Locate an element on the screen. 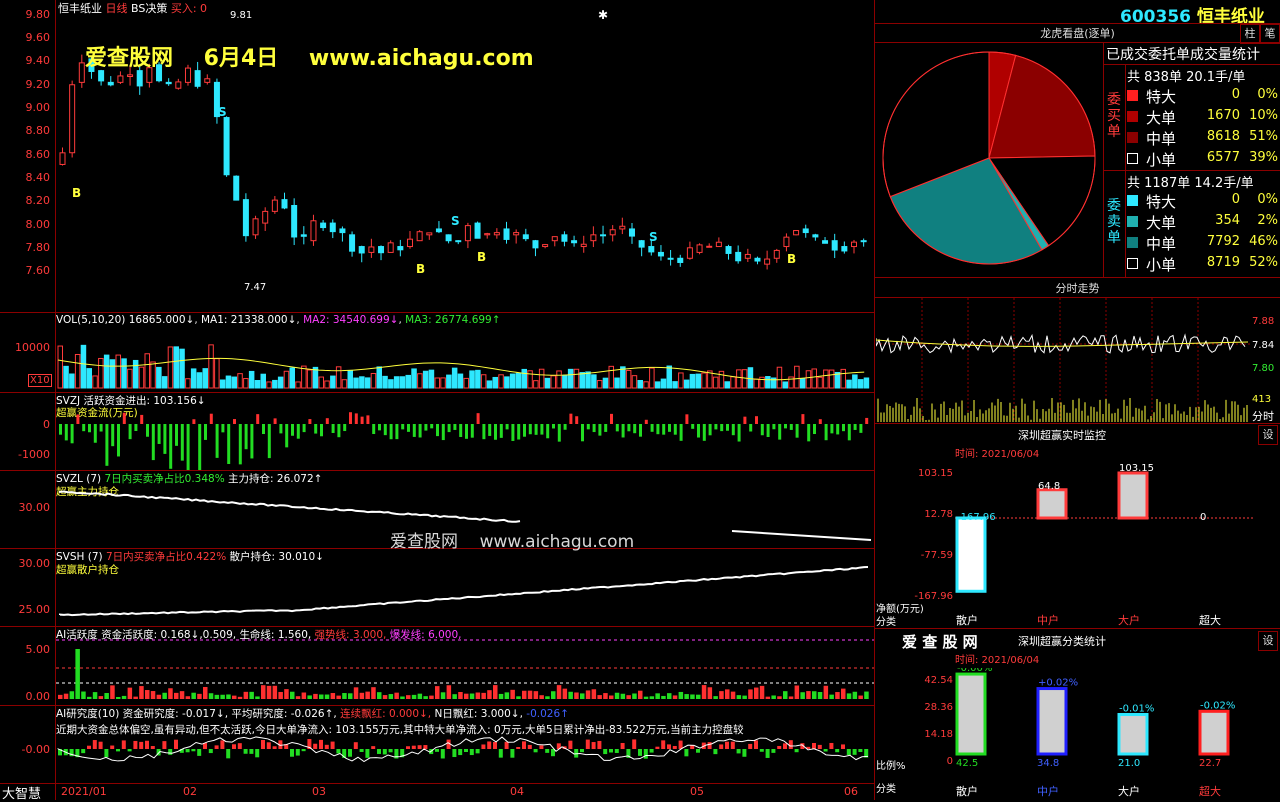 The image size is (1280, 802). ai2-research: AI研究度(10) 资金研究度: -0.017↓, is located at coordinates (142, 714).